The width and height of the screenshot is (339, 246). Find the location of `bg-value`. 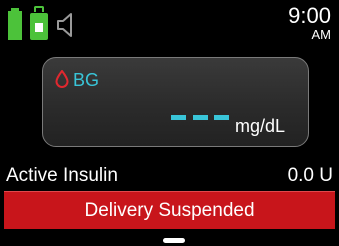

bg-value is located at coordinates (200, 117).